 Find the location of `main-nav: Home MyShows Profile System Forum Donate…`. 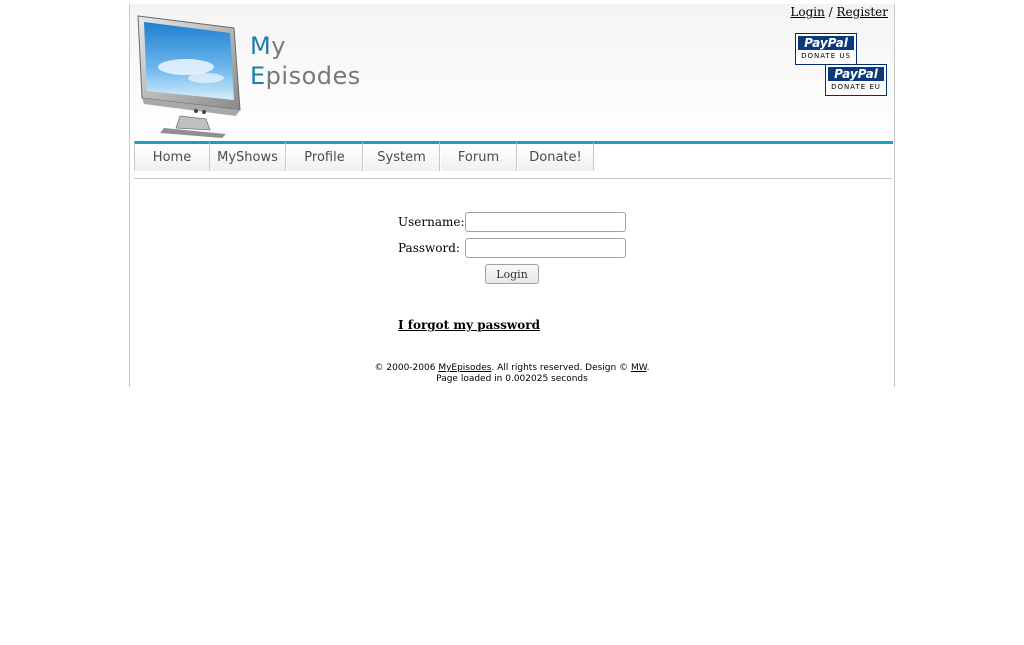

main-nav: Home MyShows Profile System Forum Donate… is located at coordinates (513, 156).